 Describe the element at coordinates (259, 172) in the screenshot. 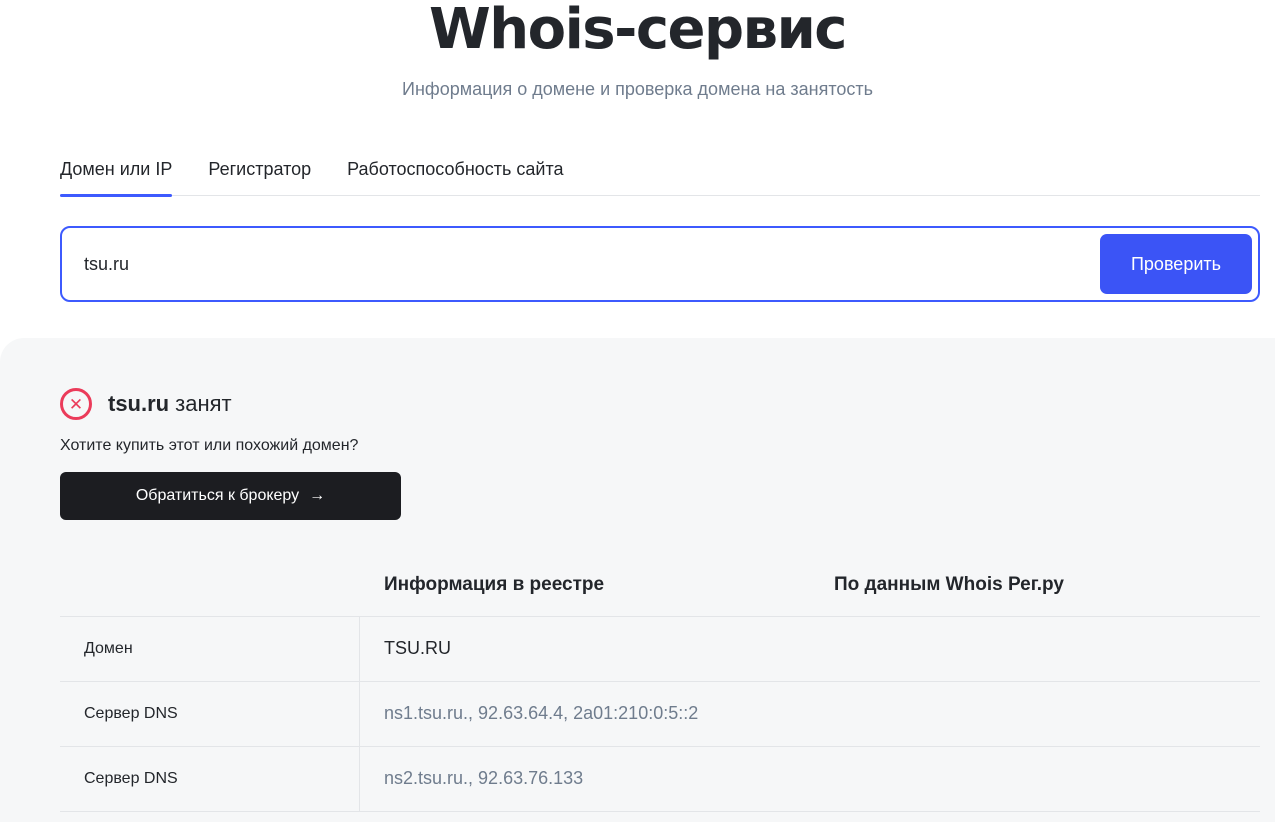

I see `tab-registrar: Регистратор` at that location.